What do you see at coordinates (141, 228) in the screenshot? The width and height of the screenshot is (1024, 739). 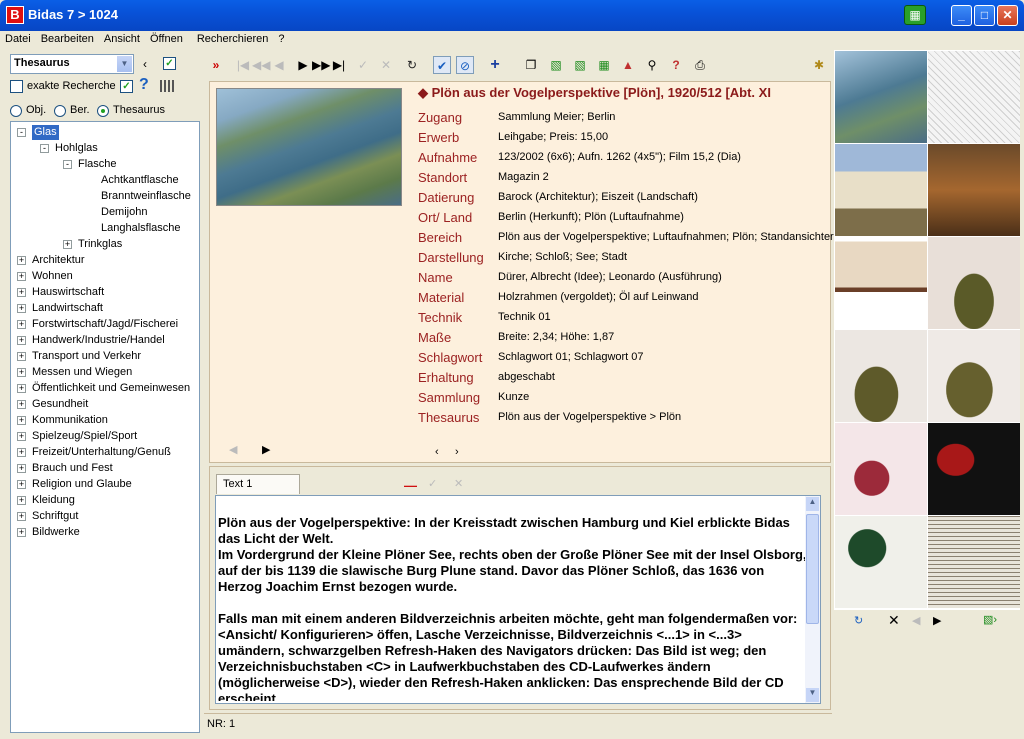 I see `tree-item: Langhalsflasche` at bounding box center [141, 228].